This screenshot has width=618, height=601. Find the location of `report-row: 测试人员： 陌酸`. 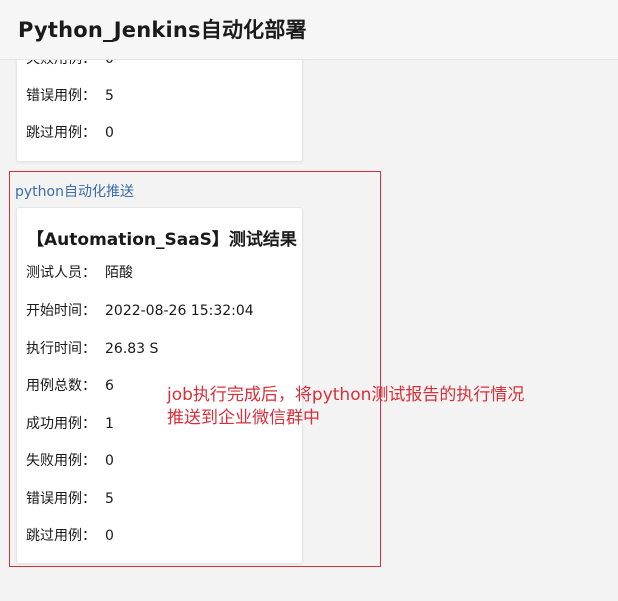

report-row: 测试人员： 陌酸 is located at coordinates (79, 273).